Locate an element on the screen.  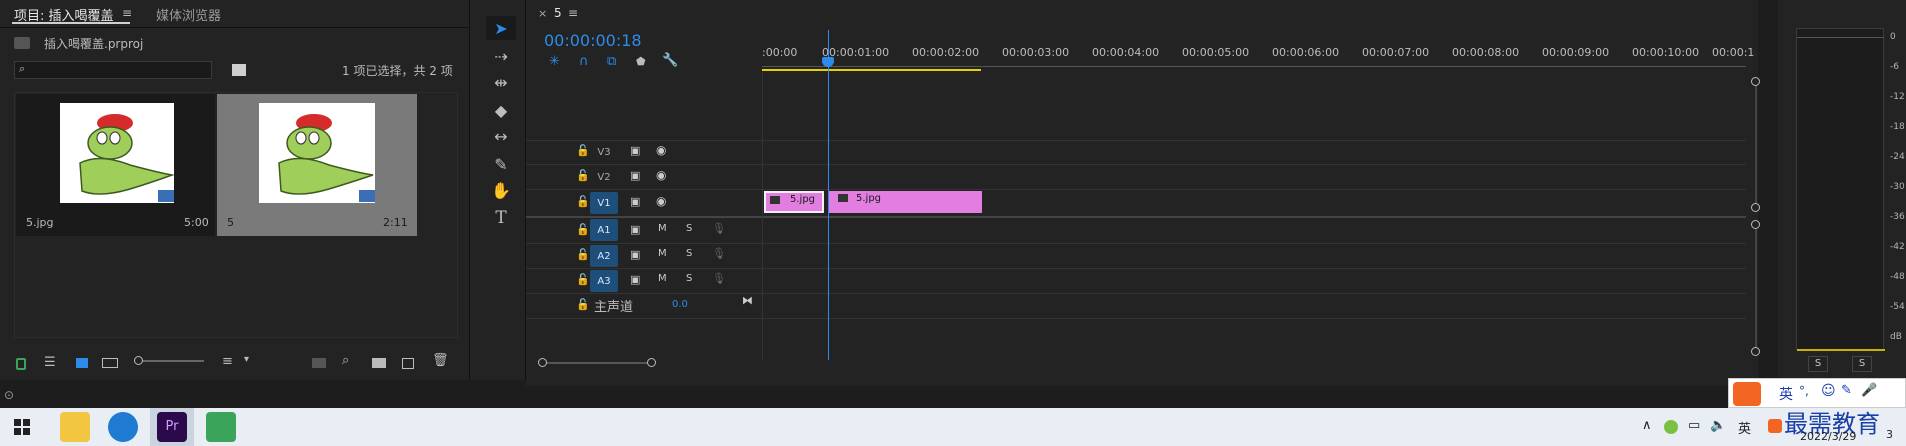
linked-selection-icon: ⧉ is located at coordinates (611, 61).